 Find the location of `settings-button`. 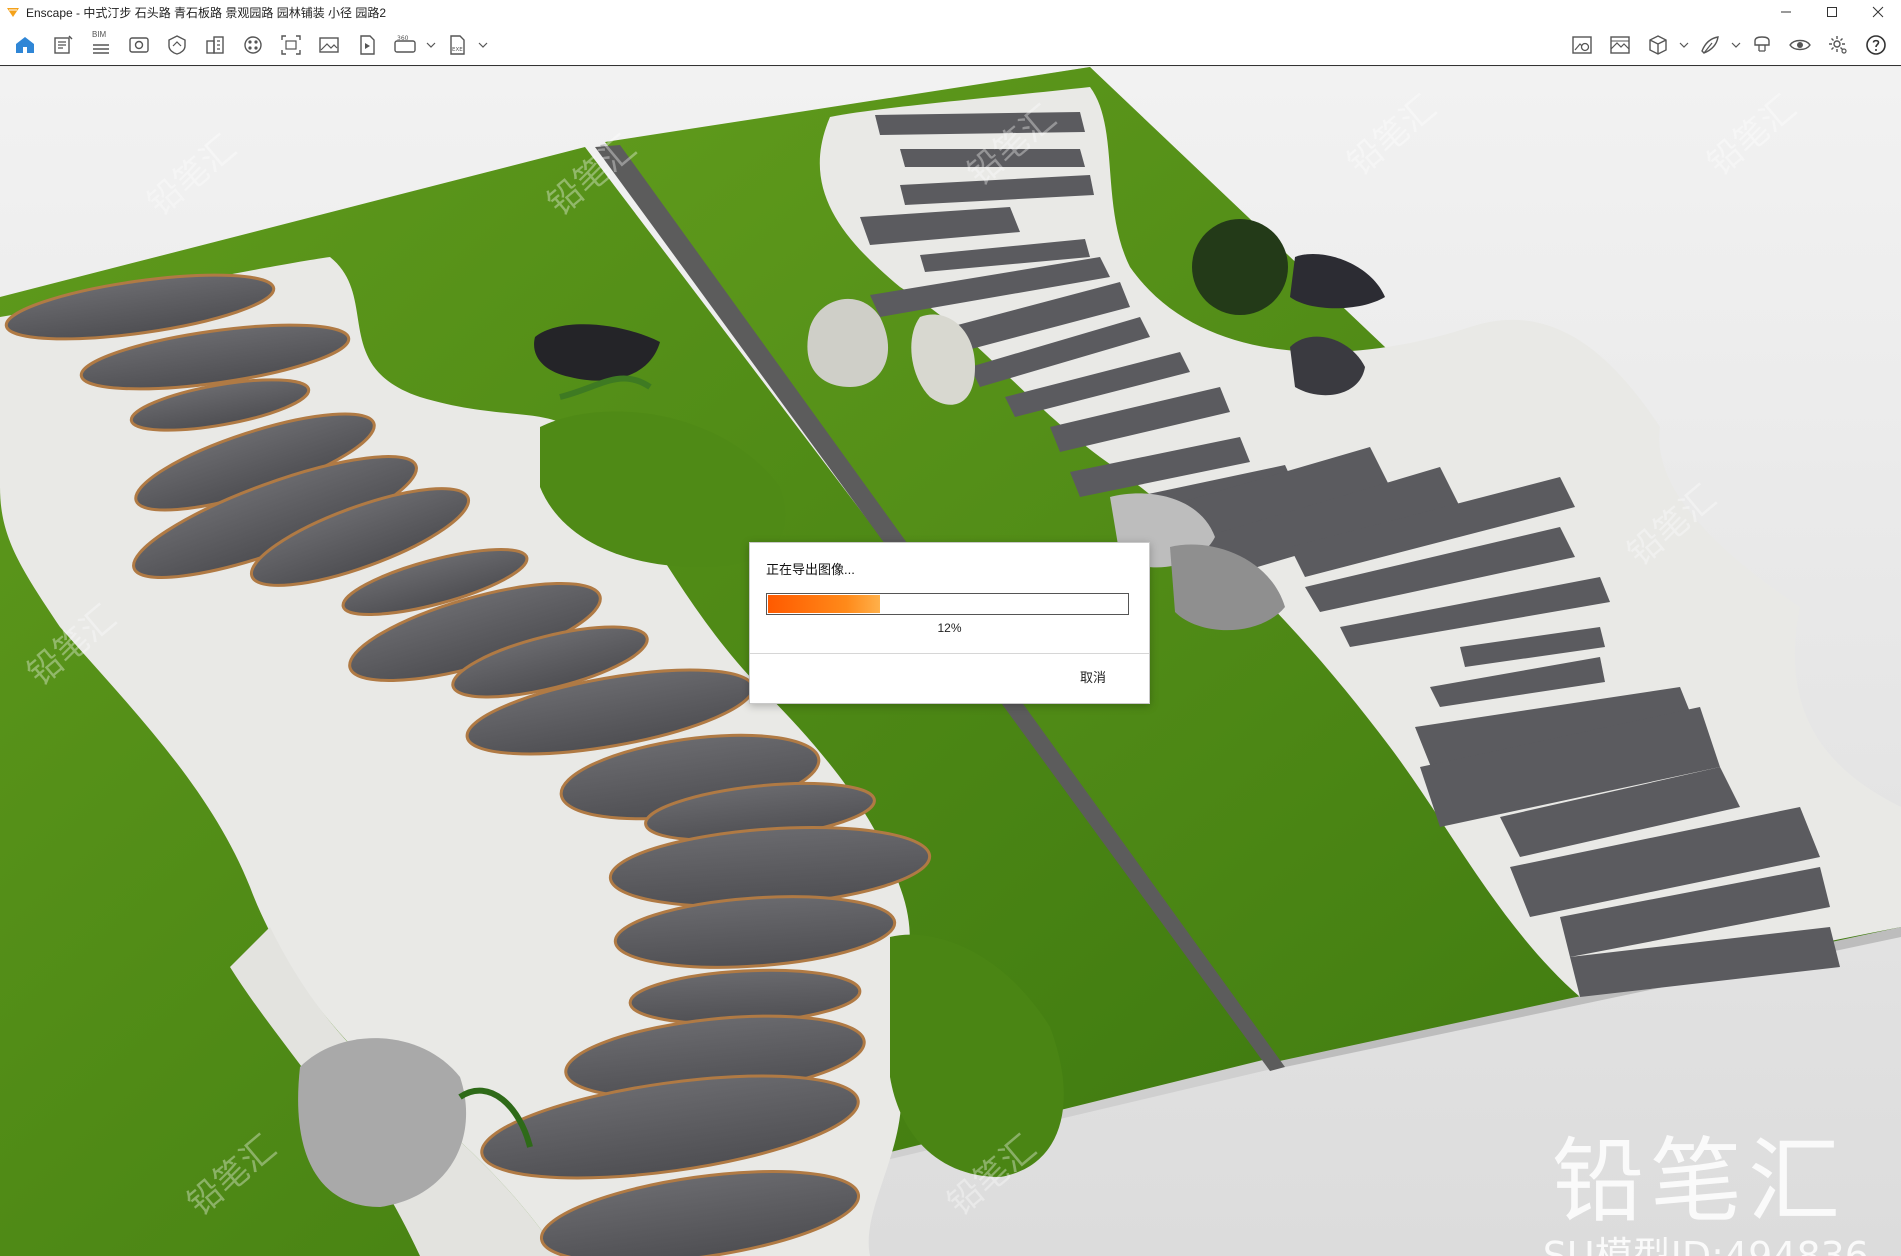

settings-button is located at coordinates (1838, 45).